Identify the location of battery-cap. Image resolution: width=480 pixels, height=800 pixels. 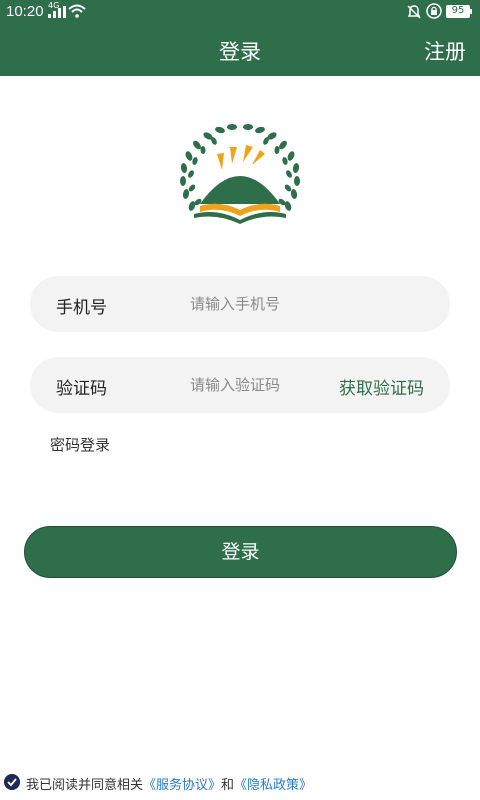
(471, 11).